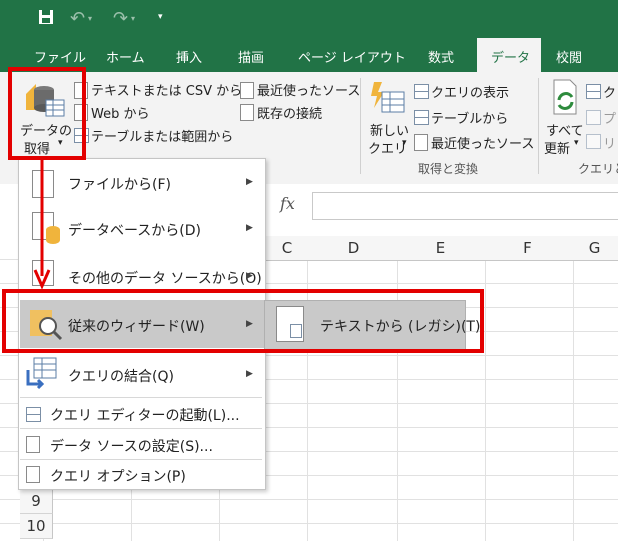 Image resolution: width=618 pixels, height=541 pixels. Describe the element at coordinates (247, 112) in the screenshot. I see `existing-connections-icon` at that location.